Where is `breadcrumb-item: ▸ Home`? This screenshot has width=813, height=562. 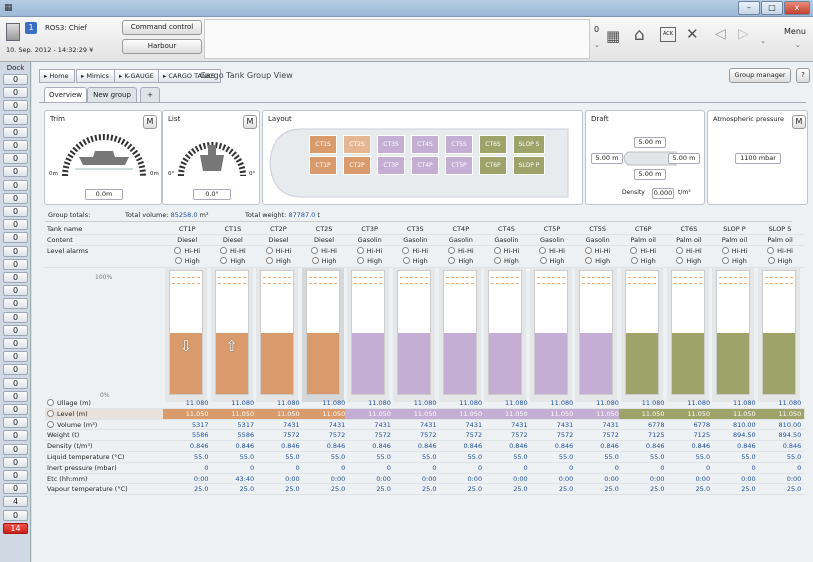 breadcrumb-item: ▸ Home is located at coordinates (57, 76).